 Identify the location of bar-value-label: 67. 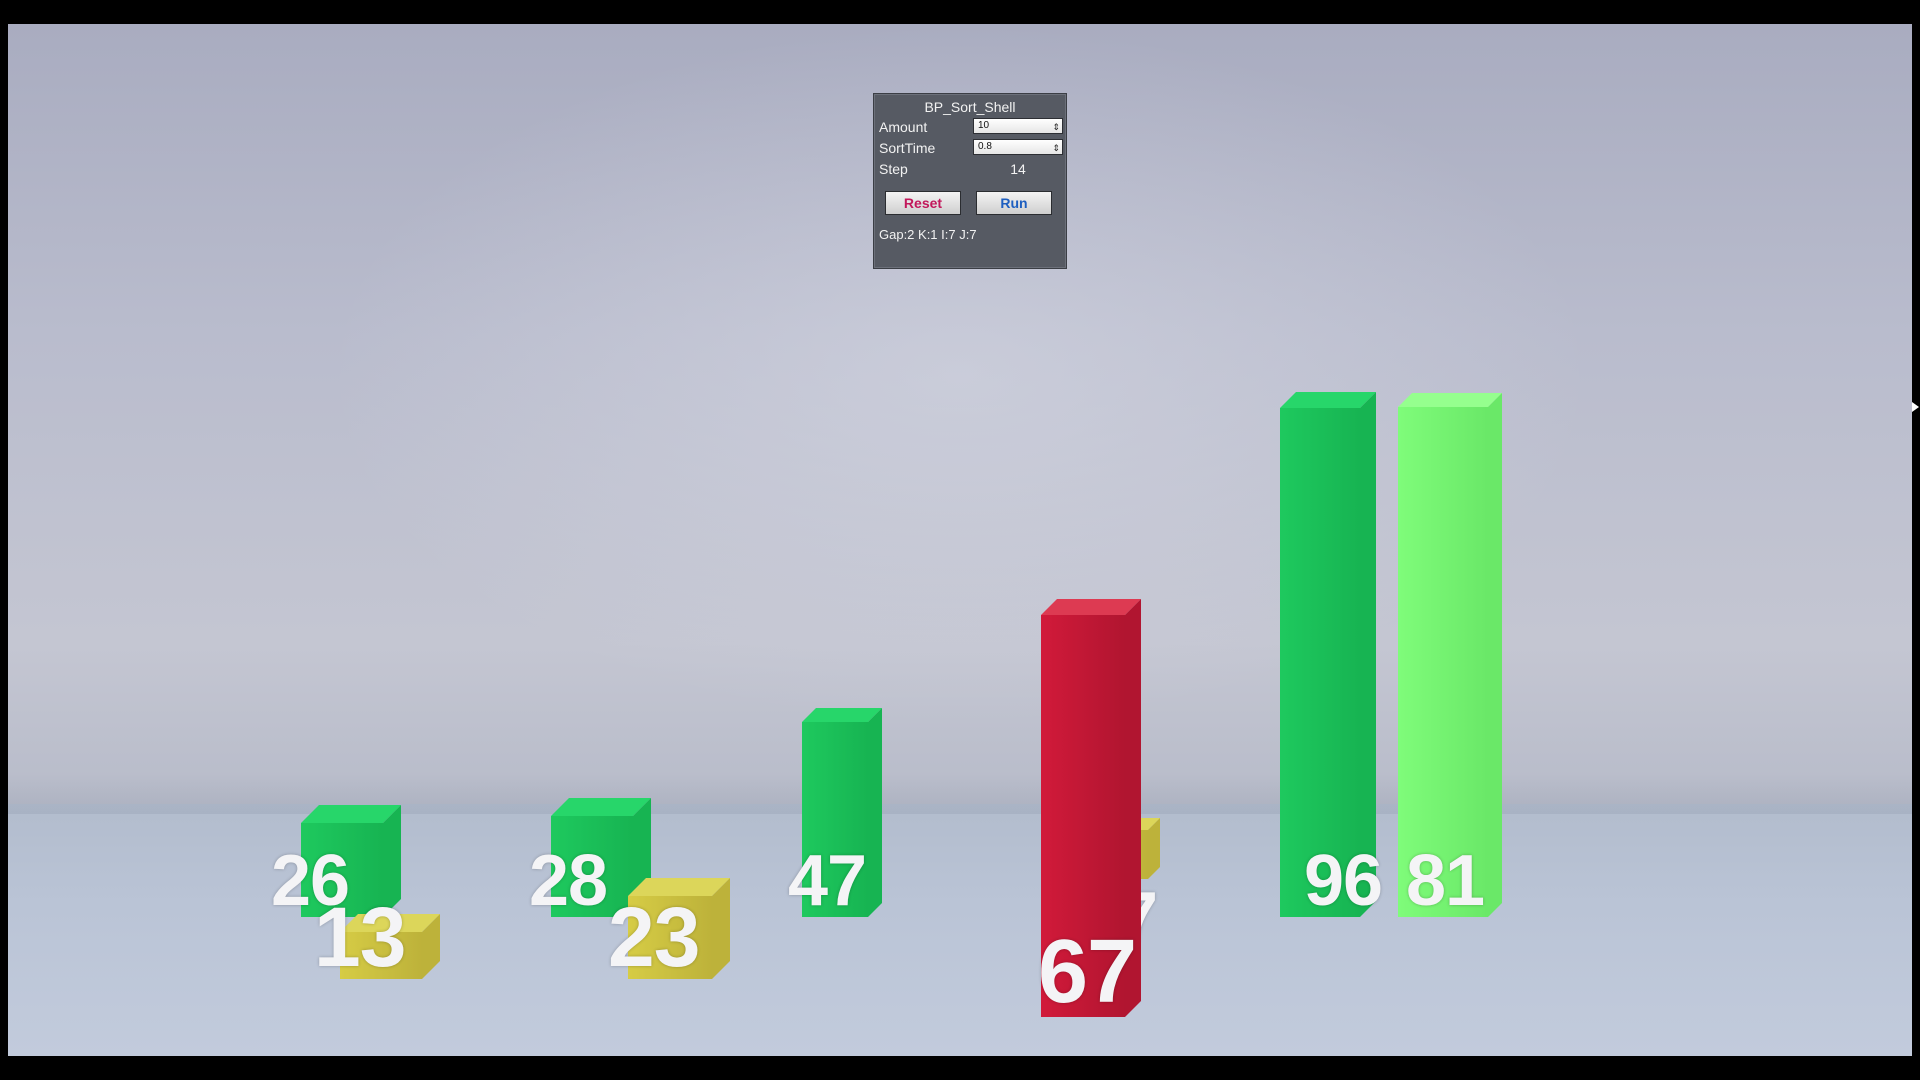
(1087, 972).